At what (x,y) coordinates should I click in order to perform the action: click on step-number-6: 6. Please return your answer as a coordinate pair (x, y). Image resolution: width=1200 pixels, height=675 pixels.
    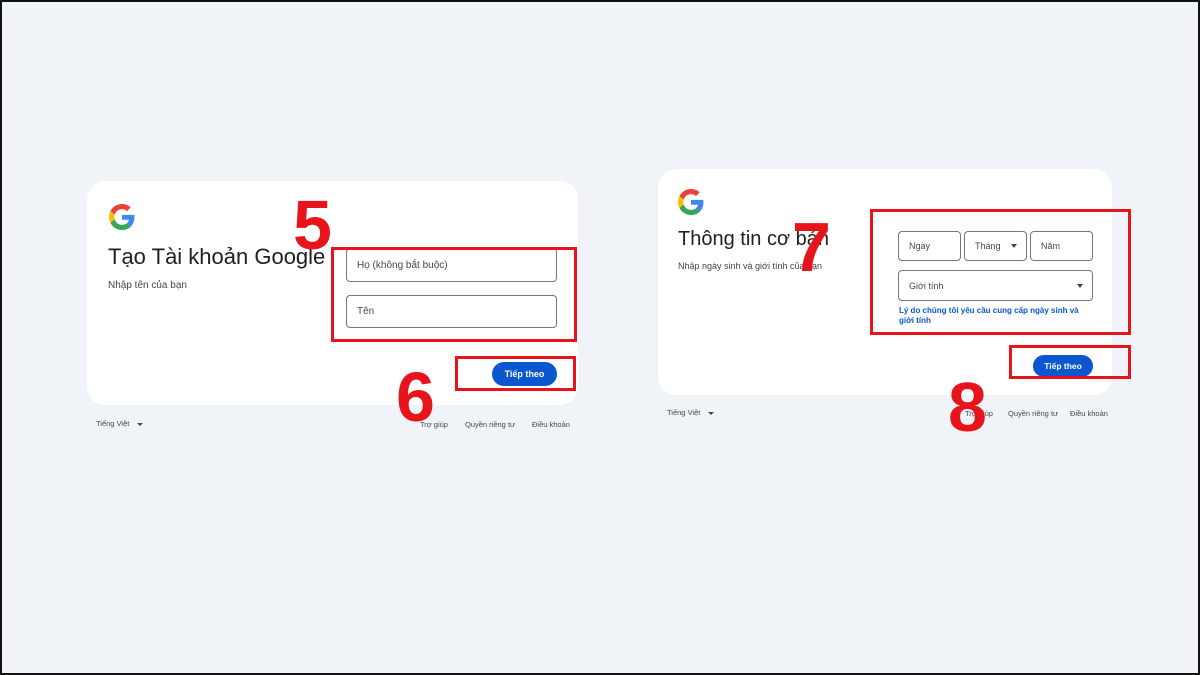
    Looking at the image, I should click on (415, 397).